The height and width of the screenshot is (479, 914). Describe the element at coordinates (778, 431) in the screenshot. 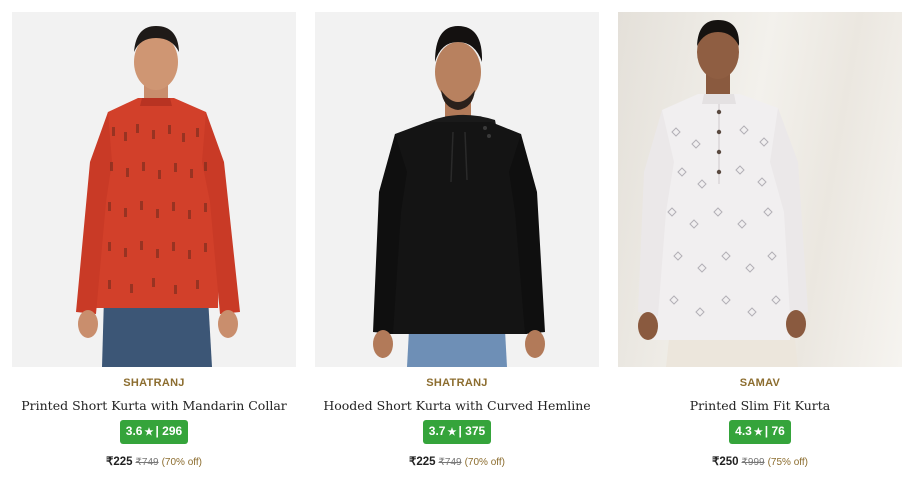

I see `review-count: 76` at that location.